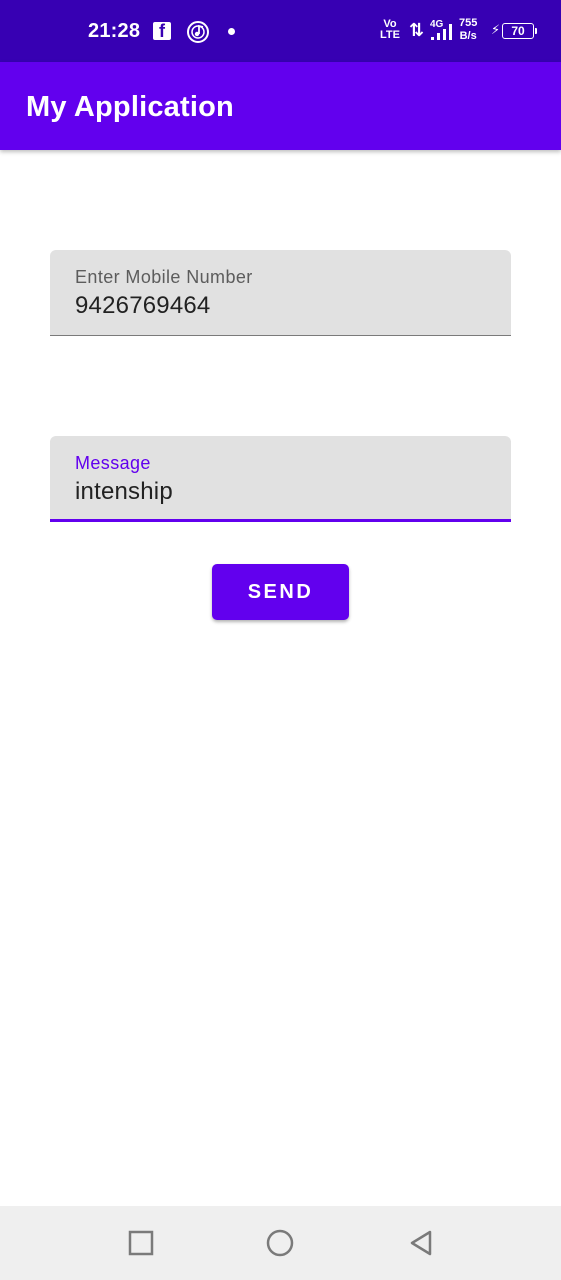 Image resolution: width=561 pixels, height=1280 pixels. I want to click on battery-indicator: 70, so click(519, 31).